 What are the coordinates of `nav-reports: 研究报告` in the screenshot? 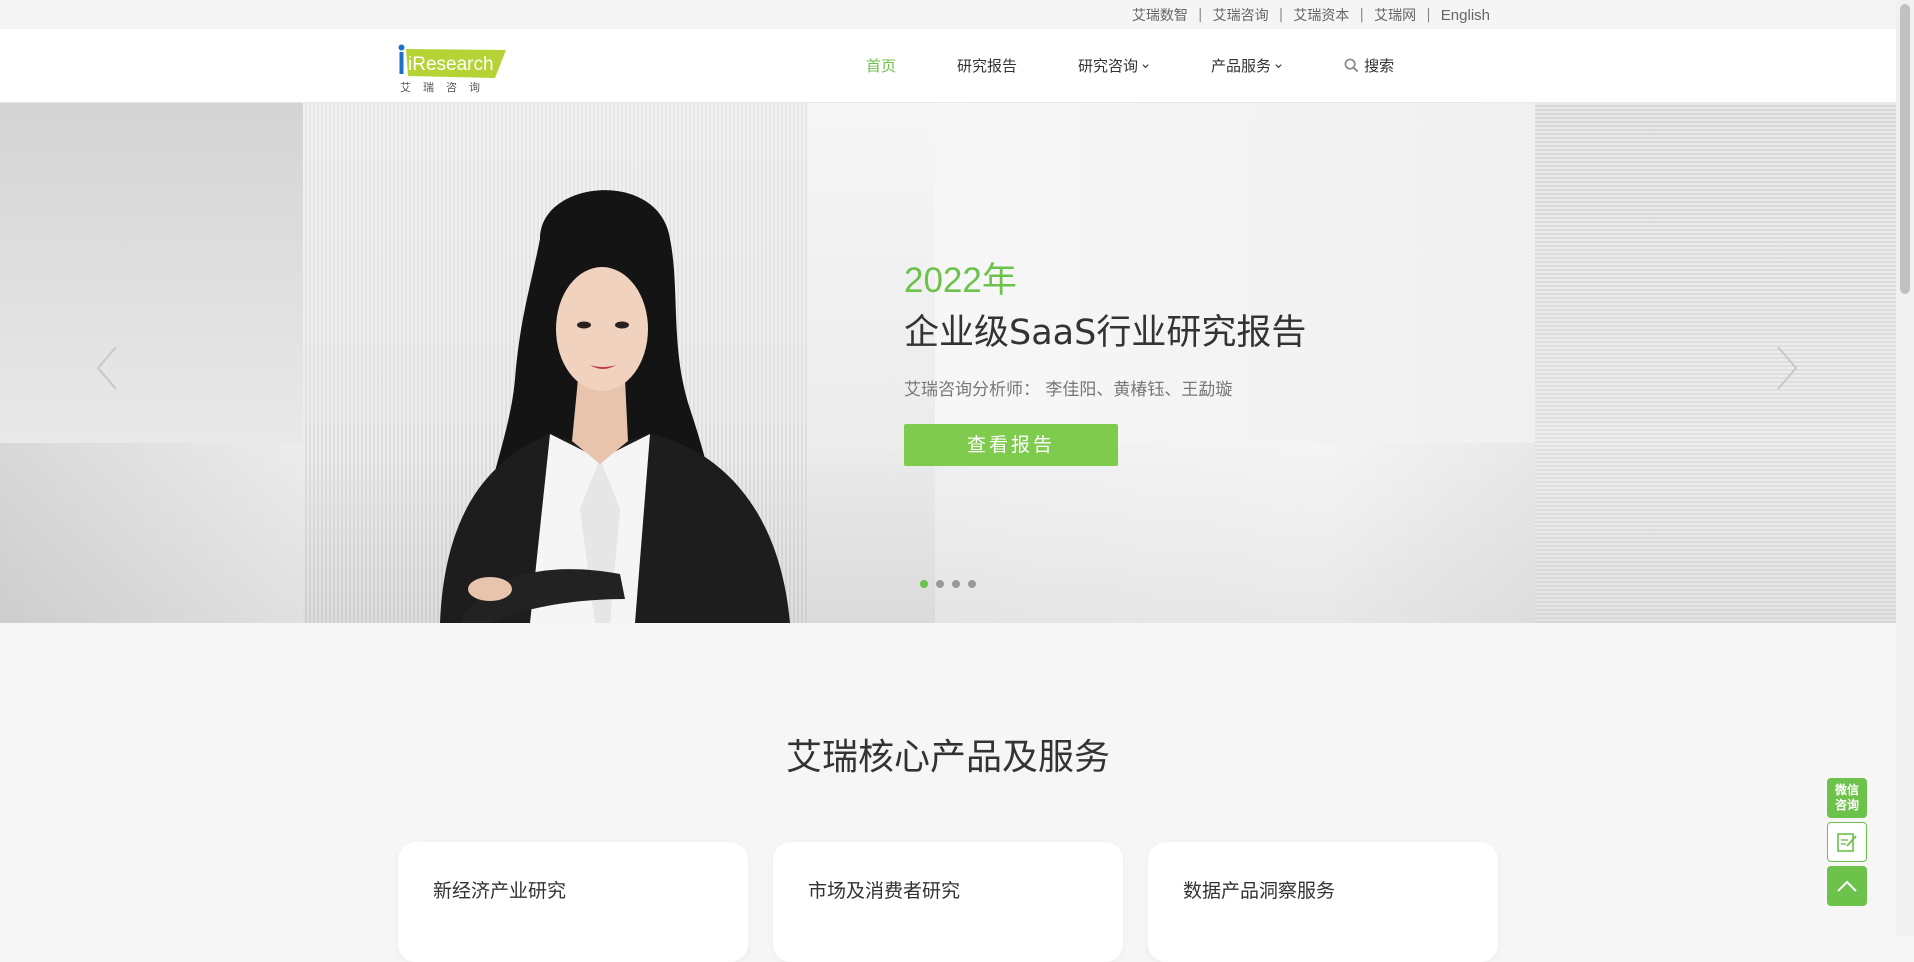 It's located at (987, 65).